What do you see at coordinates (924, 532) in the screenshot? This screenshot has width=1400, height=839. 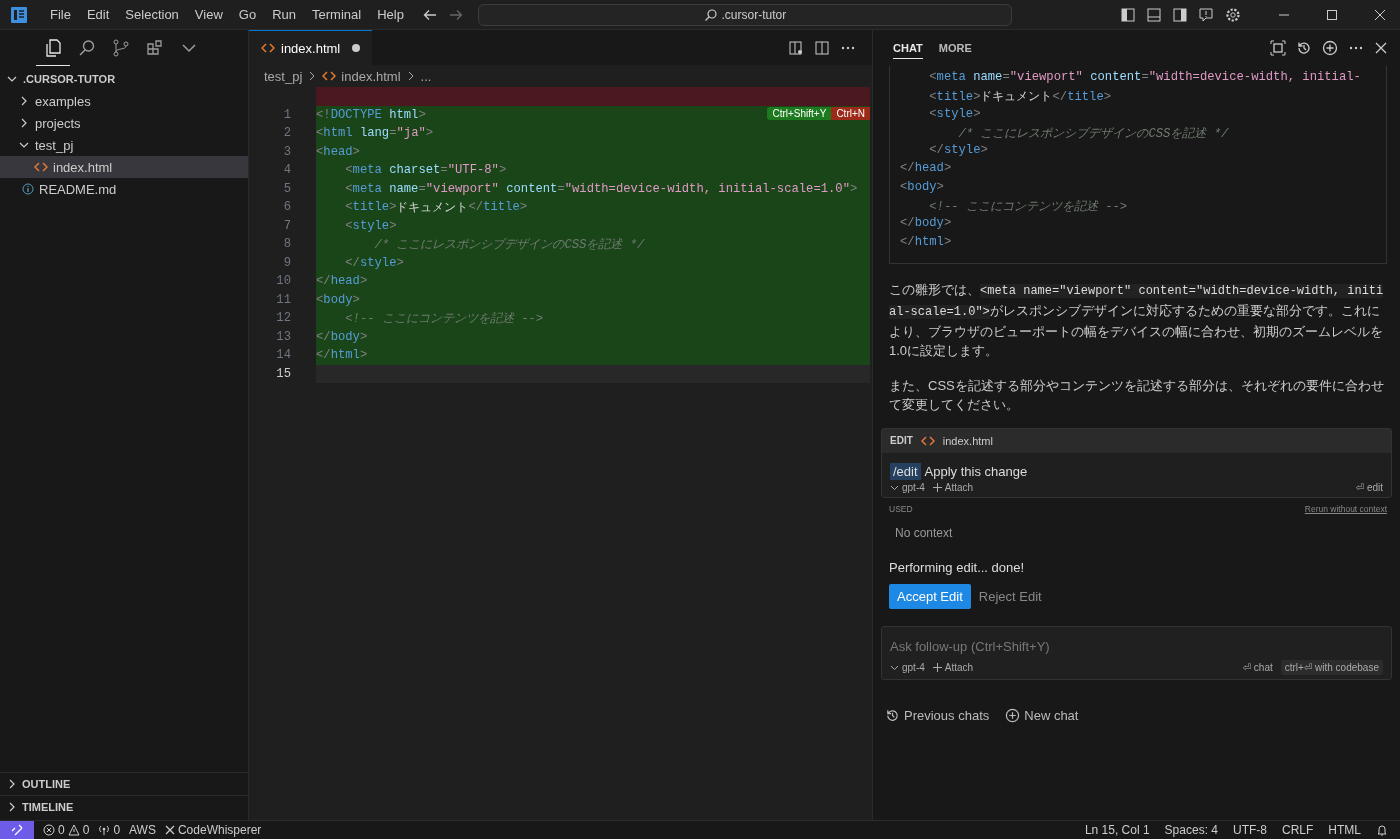 I see `context-text: No context` at bounding box center [924, 532].